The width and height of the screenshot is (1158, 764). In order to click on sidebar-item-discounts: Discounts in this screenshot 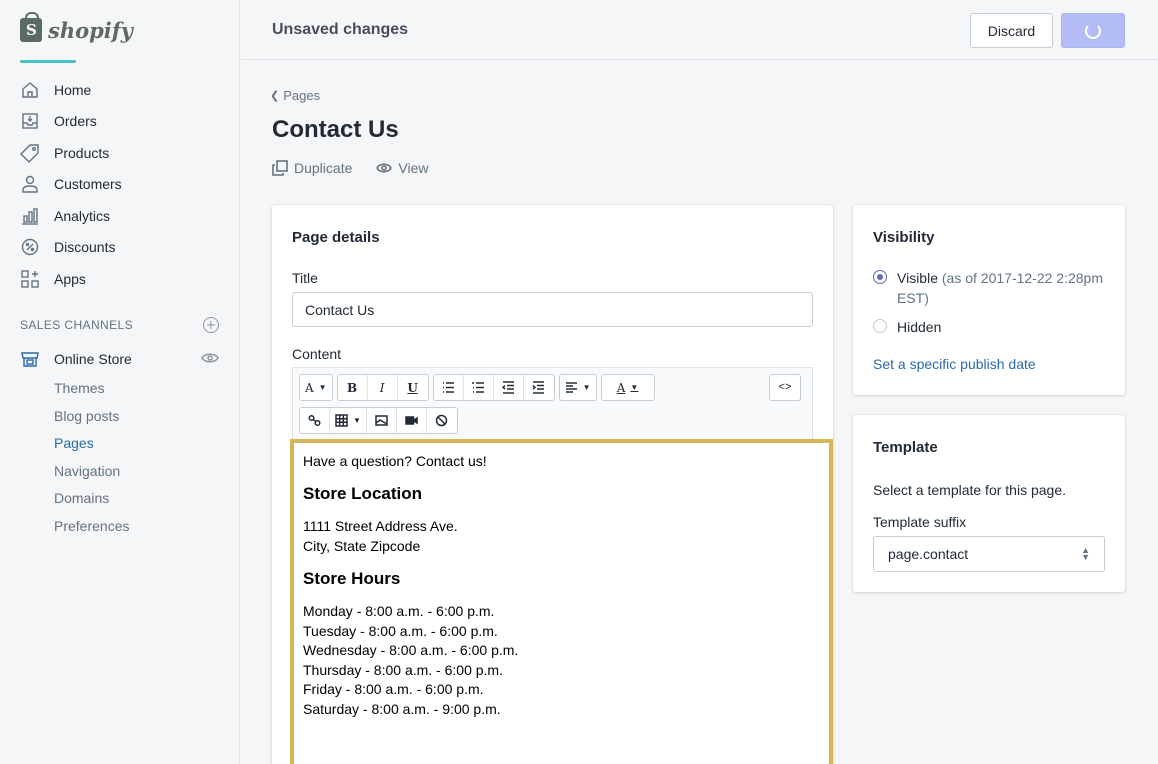, I will do `click(119, 248)`.